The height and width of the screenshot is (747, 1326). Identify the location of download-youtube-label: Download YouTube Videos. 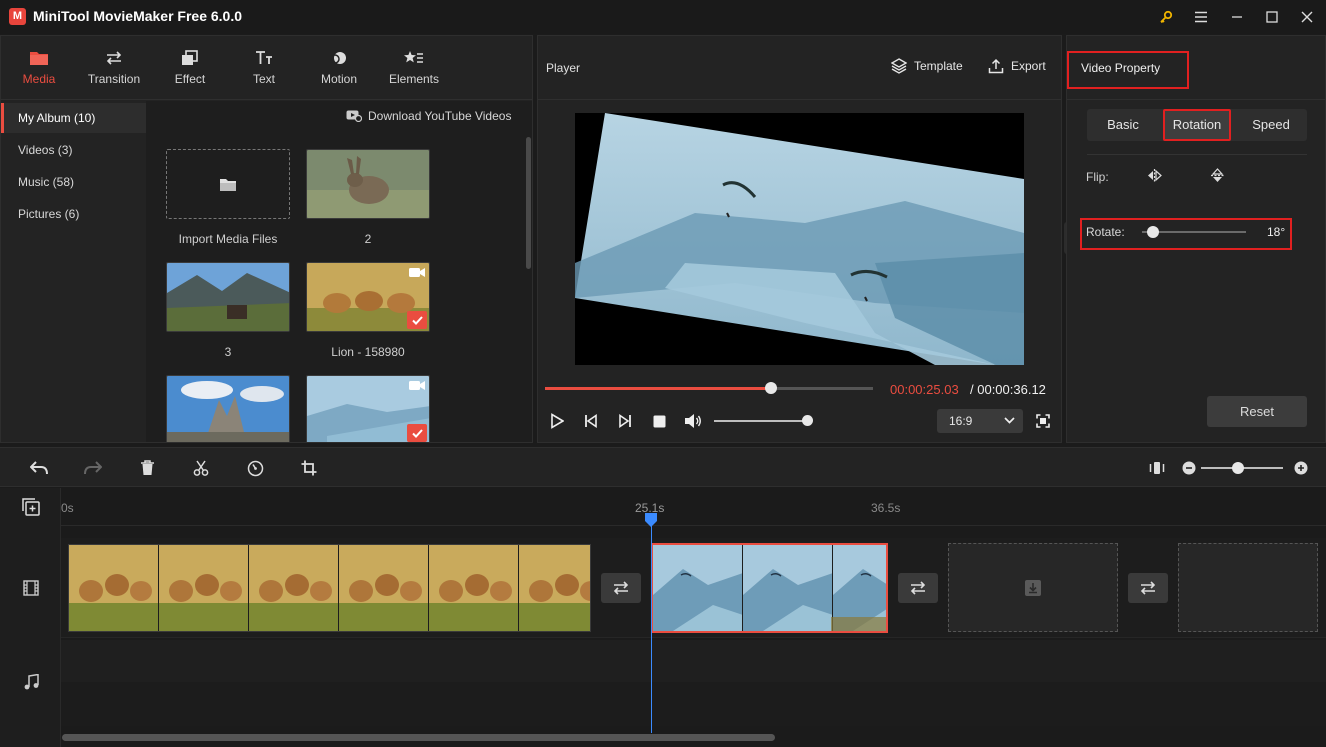
(440, 116).